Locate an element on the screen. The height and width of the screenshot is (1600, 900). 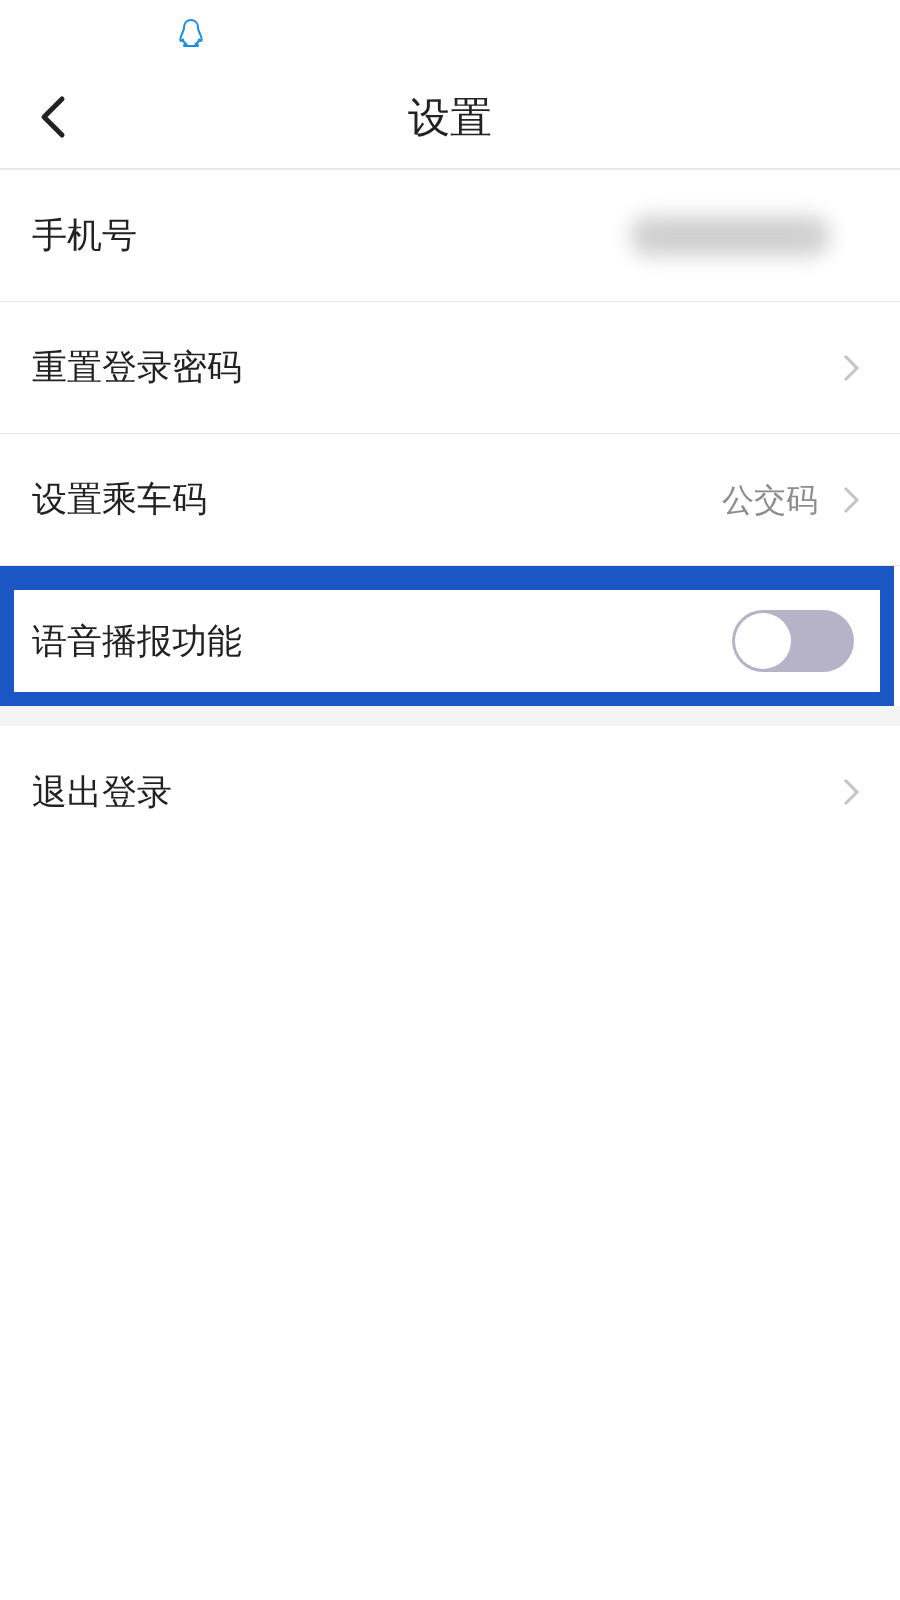
setting-label: 手机号 is located at coordinates (85, 236).